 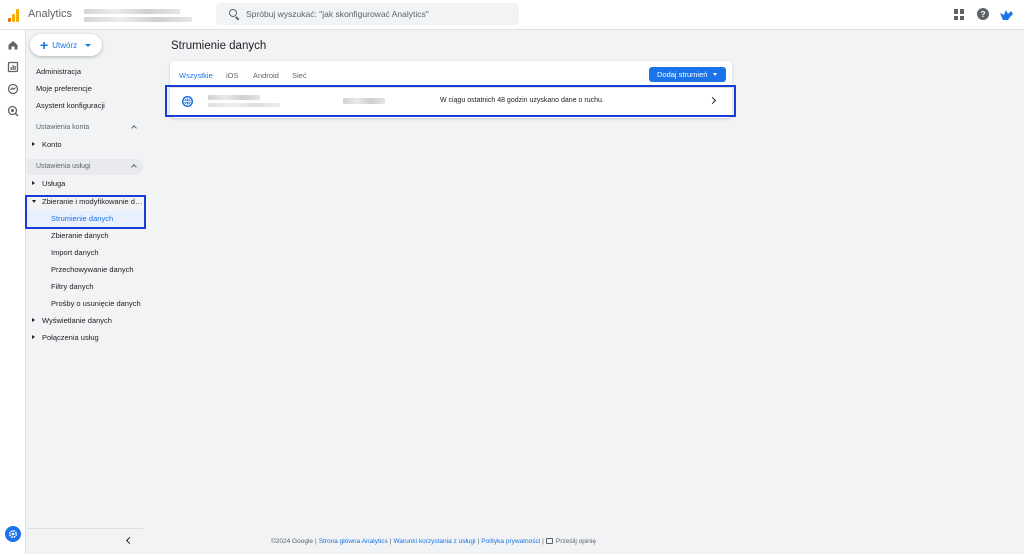 I want to click on home-icon, so click(x=13, y=45).